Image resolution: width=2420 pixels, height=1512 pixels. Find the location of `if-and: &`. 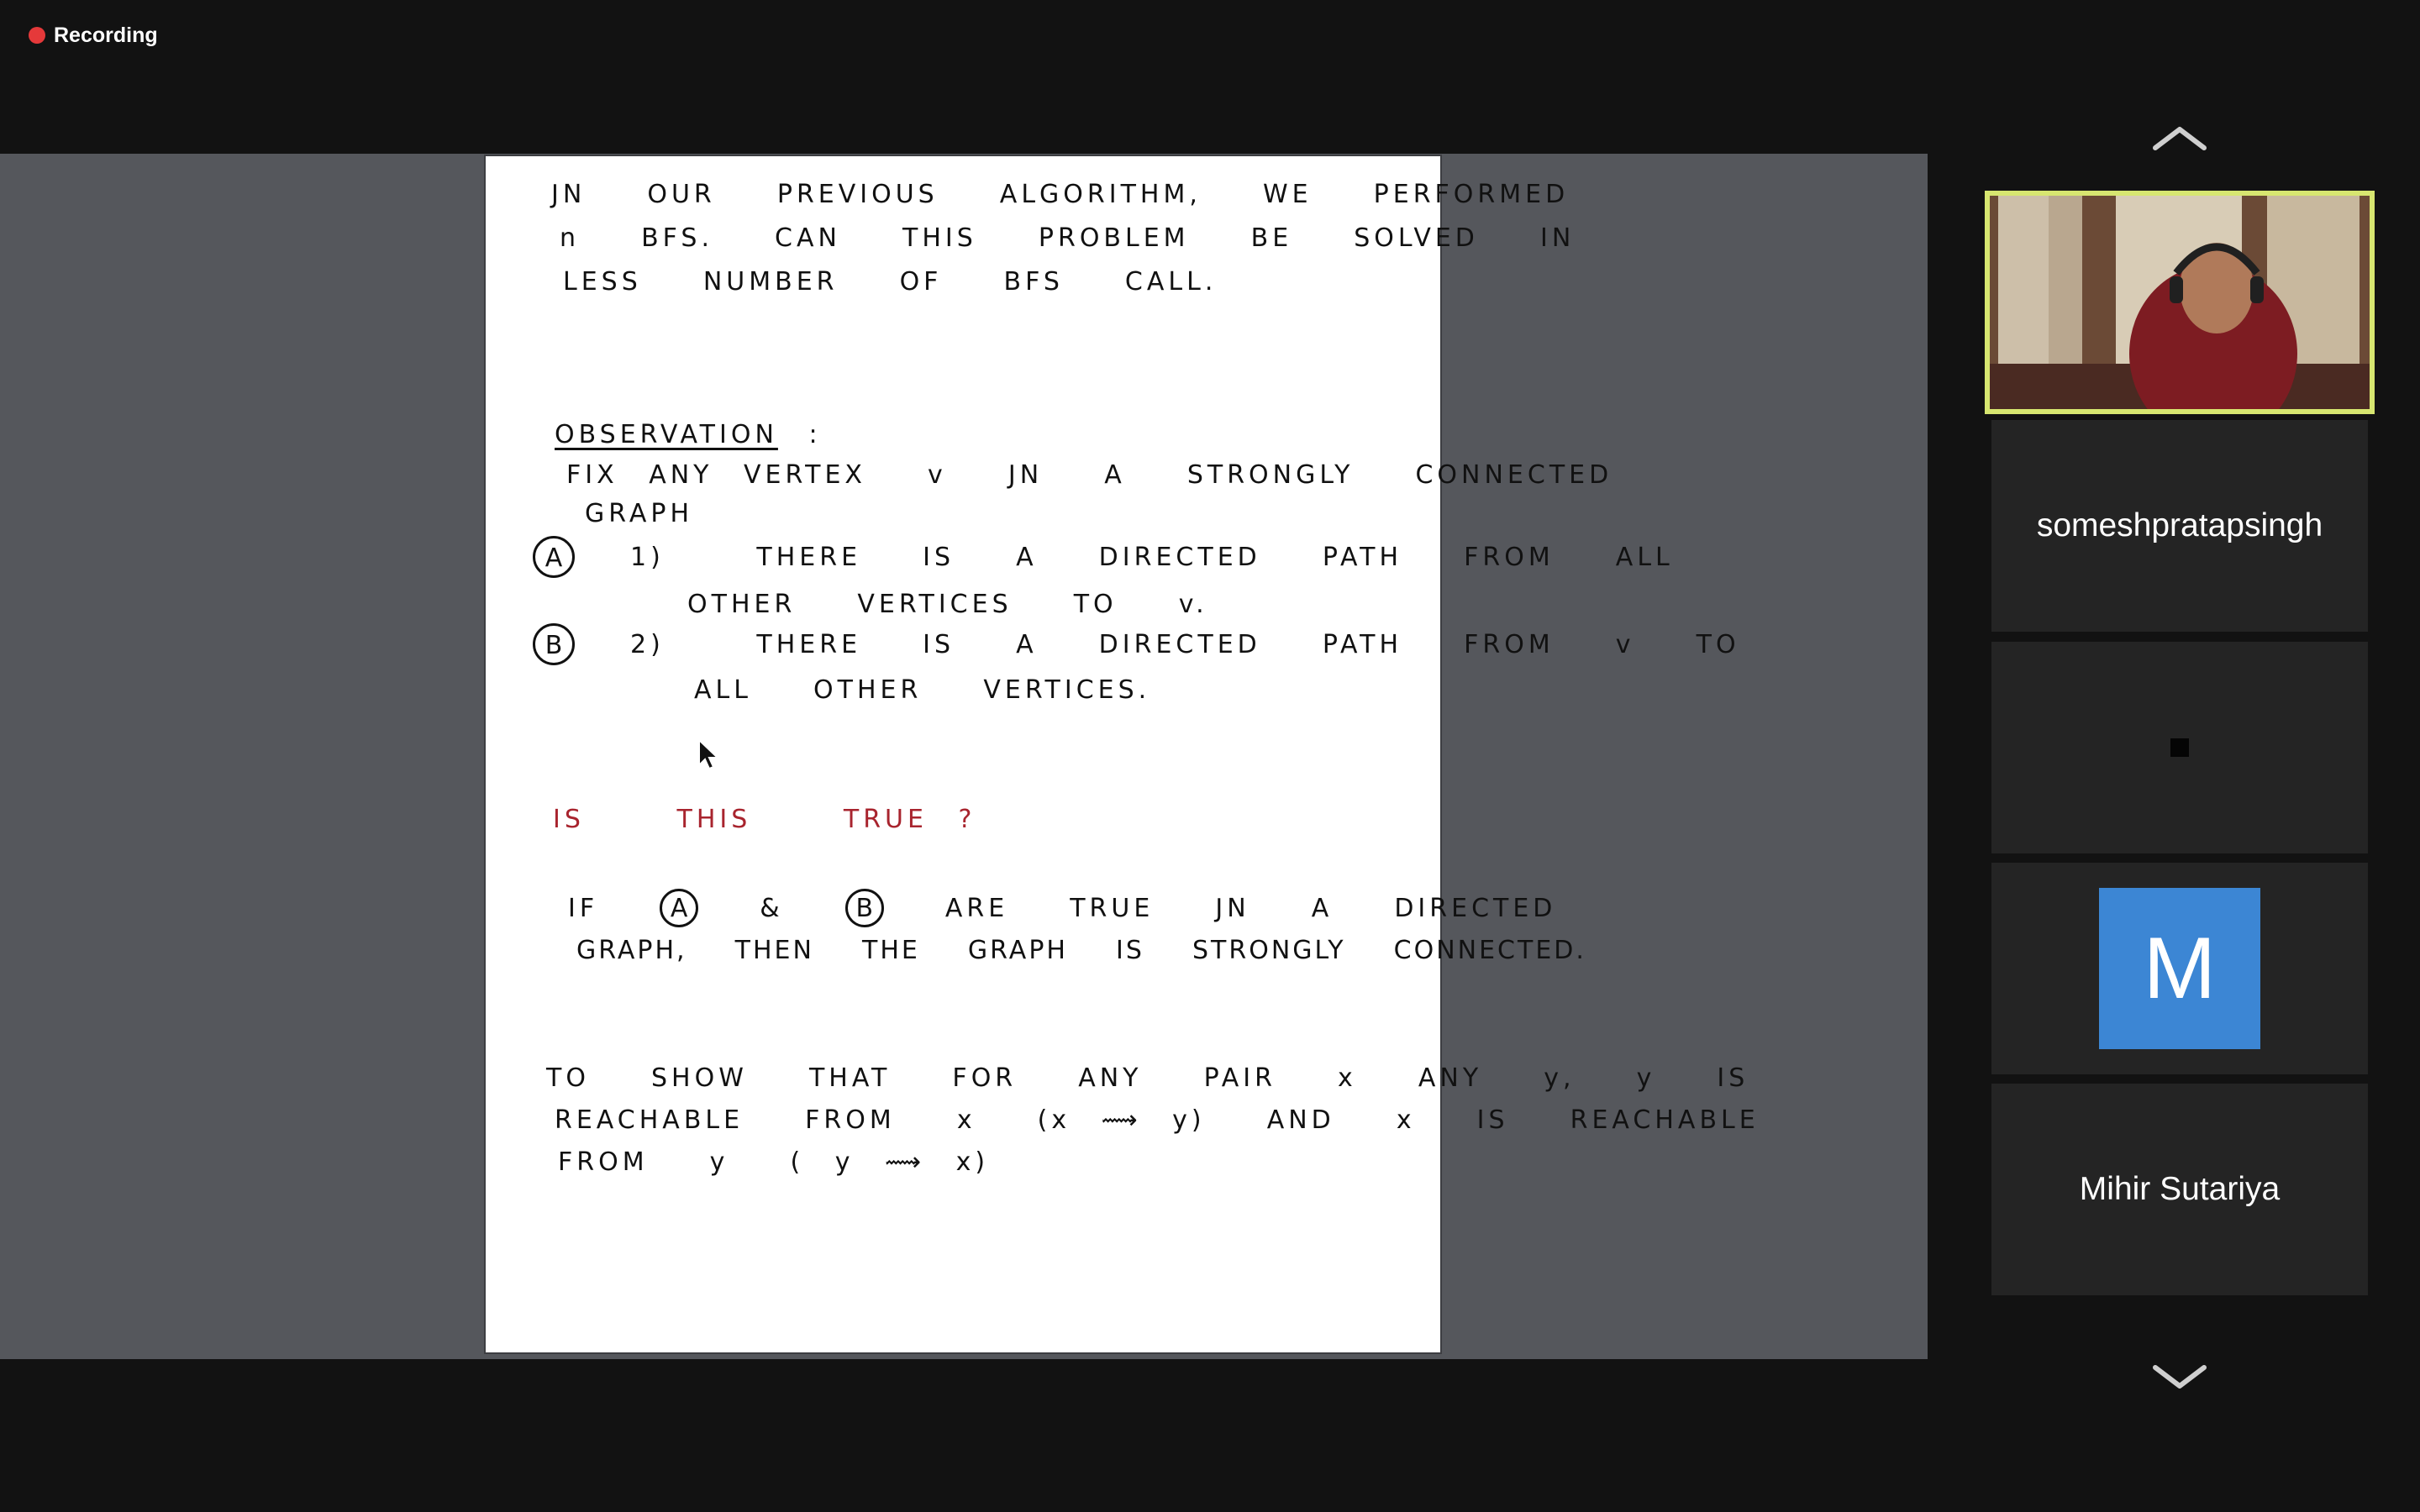

if-and: & is located at coordinates (772, 908).